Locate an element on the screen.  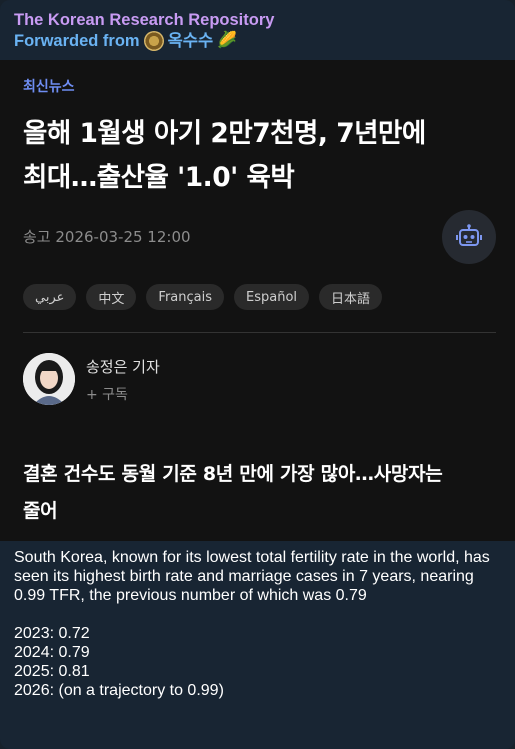
lang-spanish: Español is located at coordinates (272, 297).